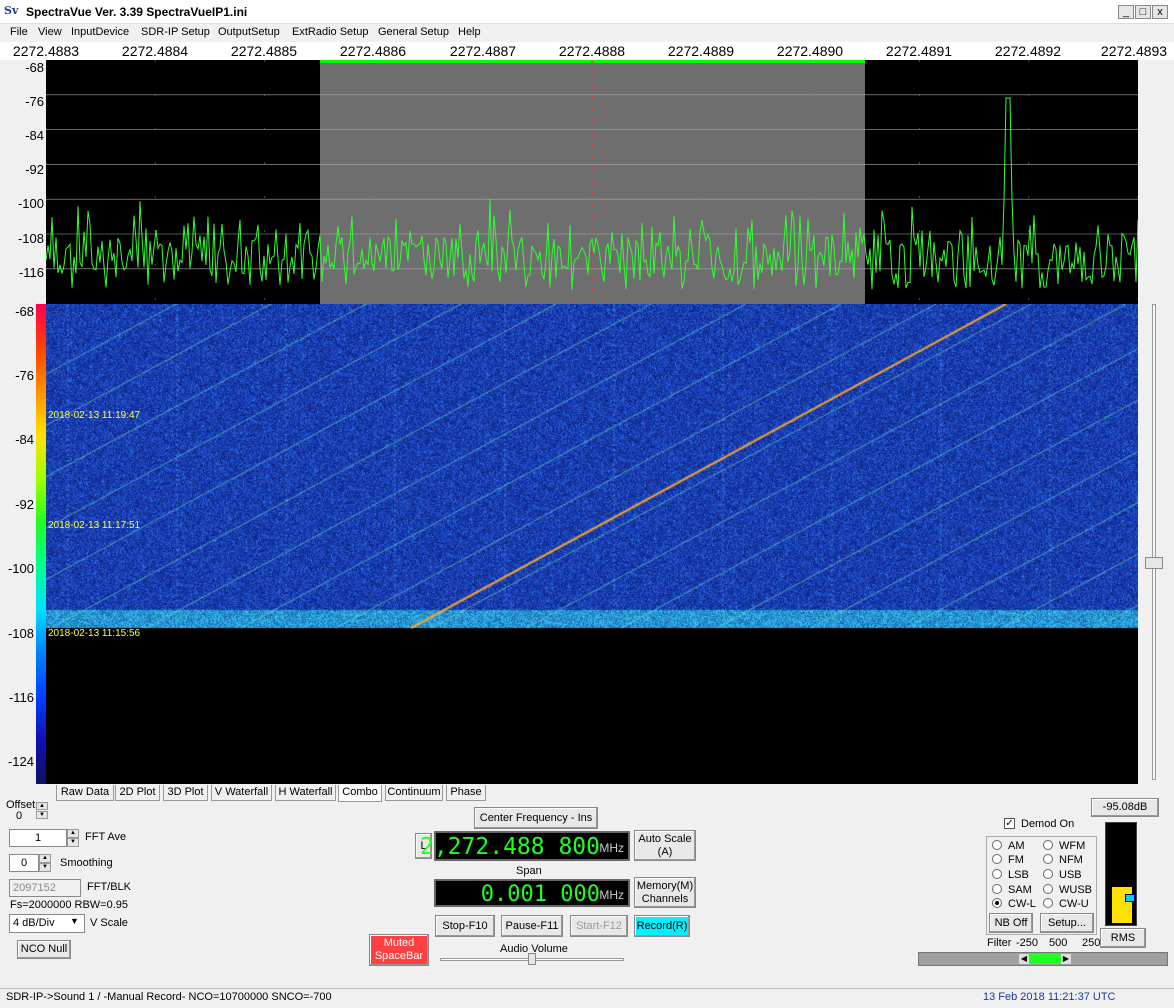 This screenshot has height=1008, width=1174. I want to click on span-label: Span, so click(529, 871).